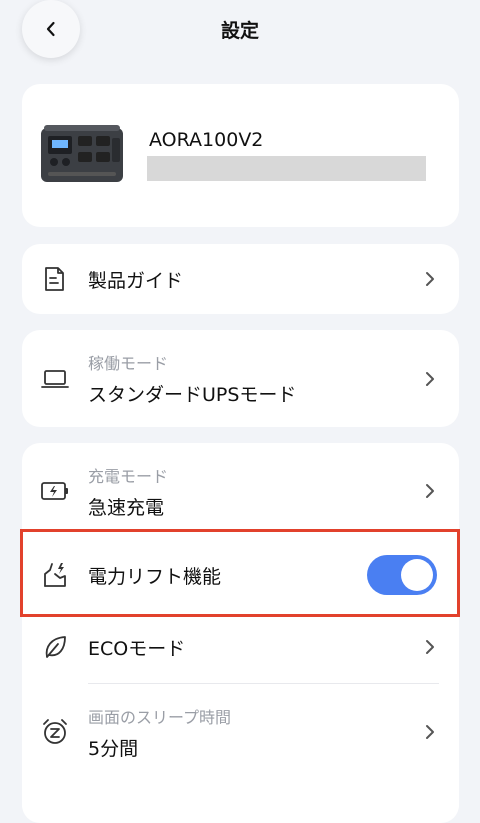 The image size is (480, 823). What do you see at coordinates (113, 748) in the screenshot?
I see `screen-sleep-value: 5分間` at bounding box center [113, 748].